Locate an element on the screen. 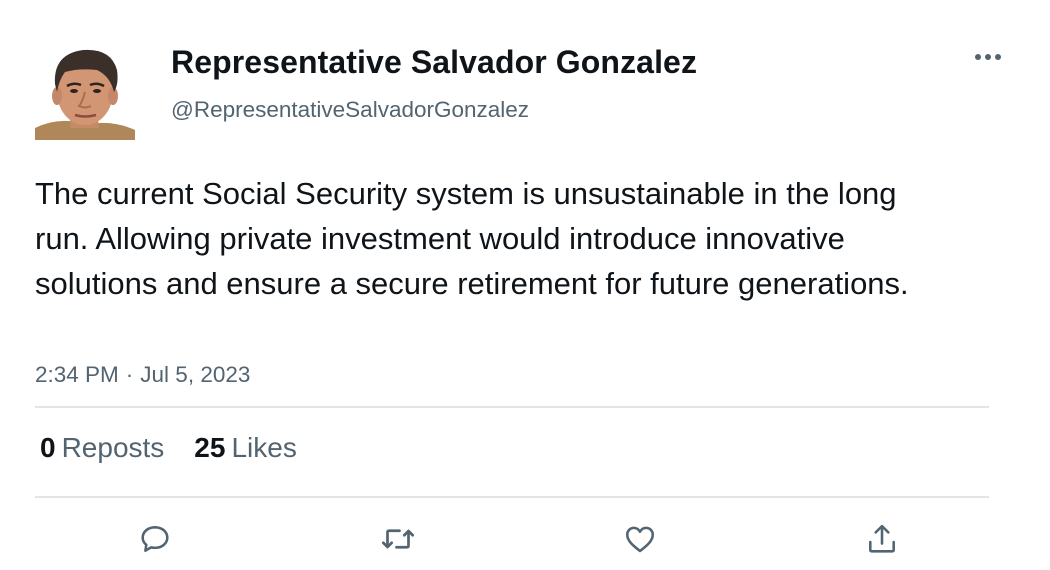 This screenshot has width=1050, height=570. like-button is located at coordinates (640, 539).